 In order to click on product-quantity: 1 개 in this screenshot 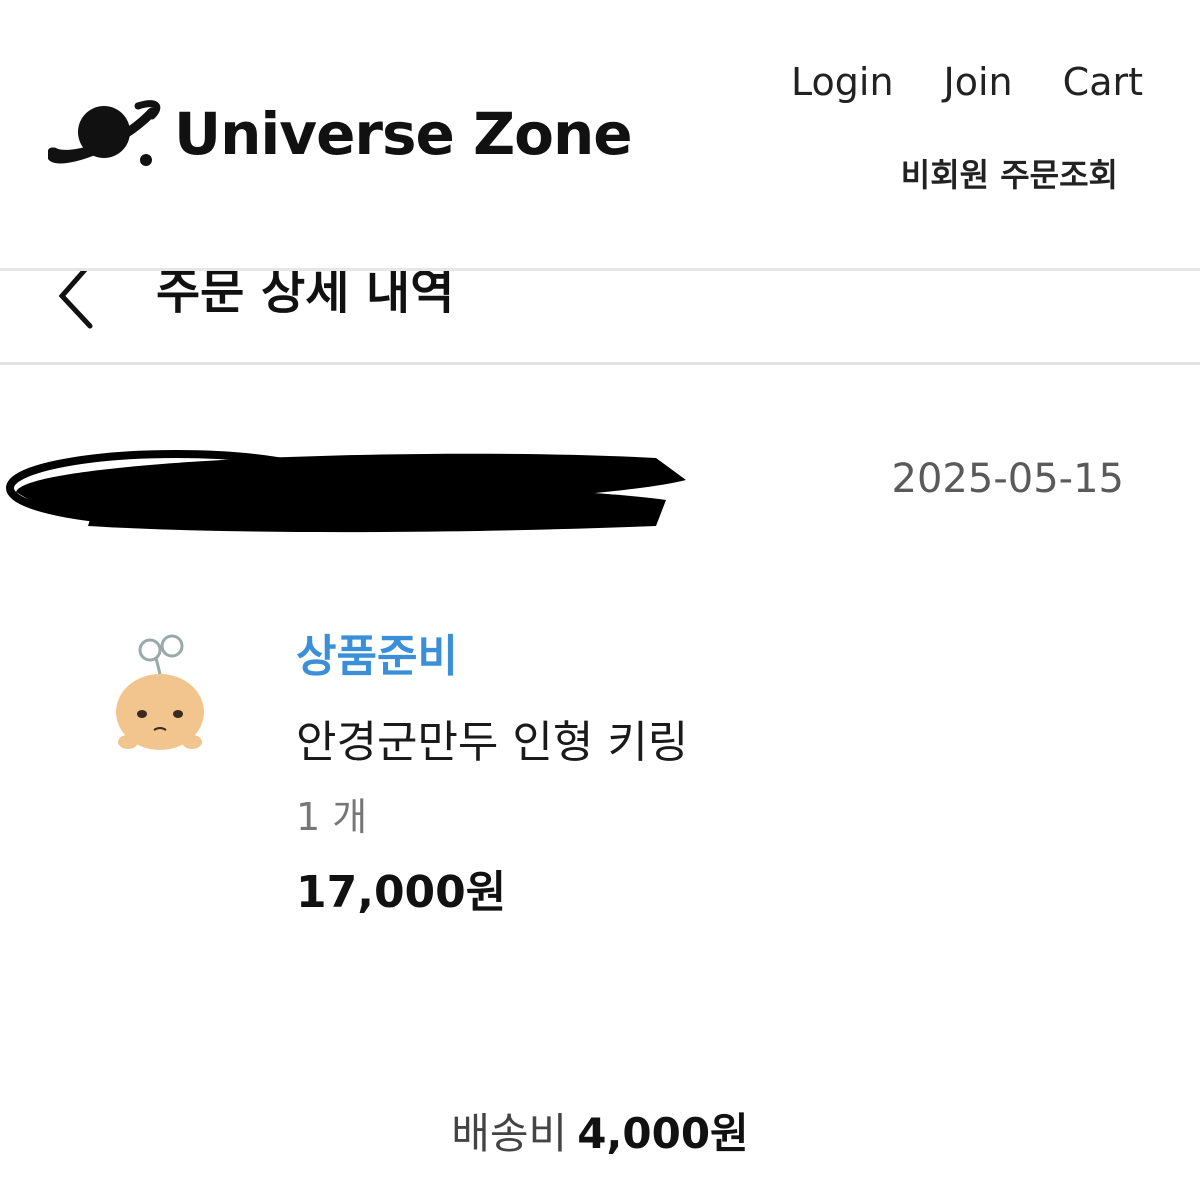, I will do `click(332, 817)`.